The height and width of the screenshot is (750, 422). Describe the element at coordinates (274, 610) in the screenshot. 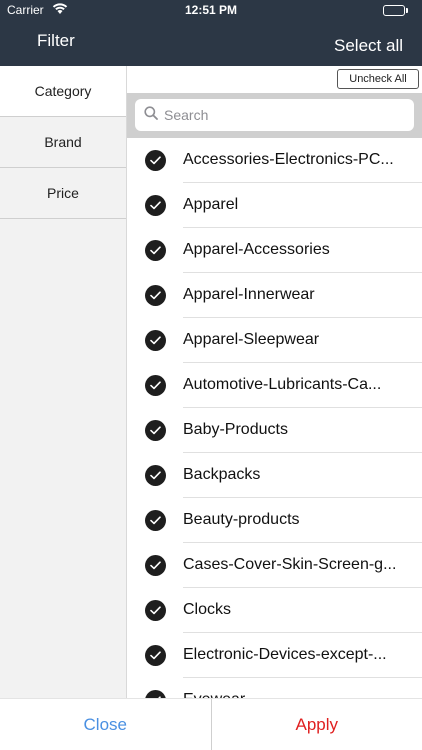

I see `list-item: Clocks` at that location.